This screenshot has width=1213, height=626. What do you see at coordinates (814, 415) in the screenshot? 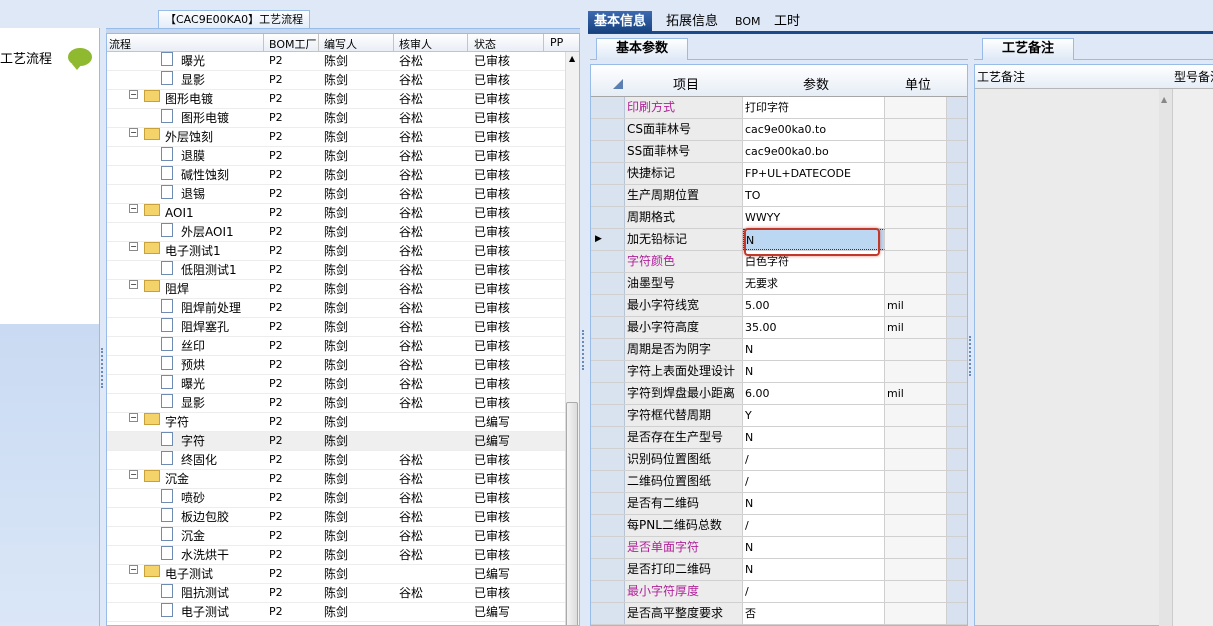
I see `cell-param-value: Y` at bounding box center [814, 415].